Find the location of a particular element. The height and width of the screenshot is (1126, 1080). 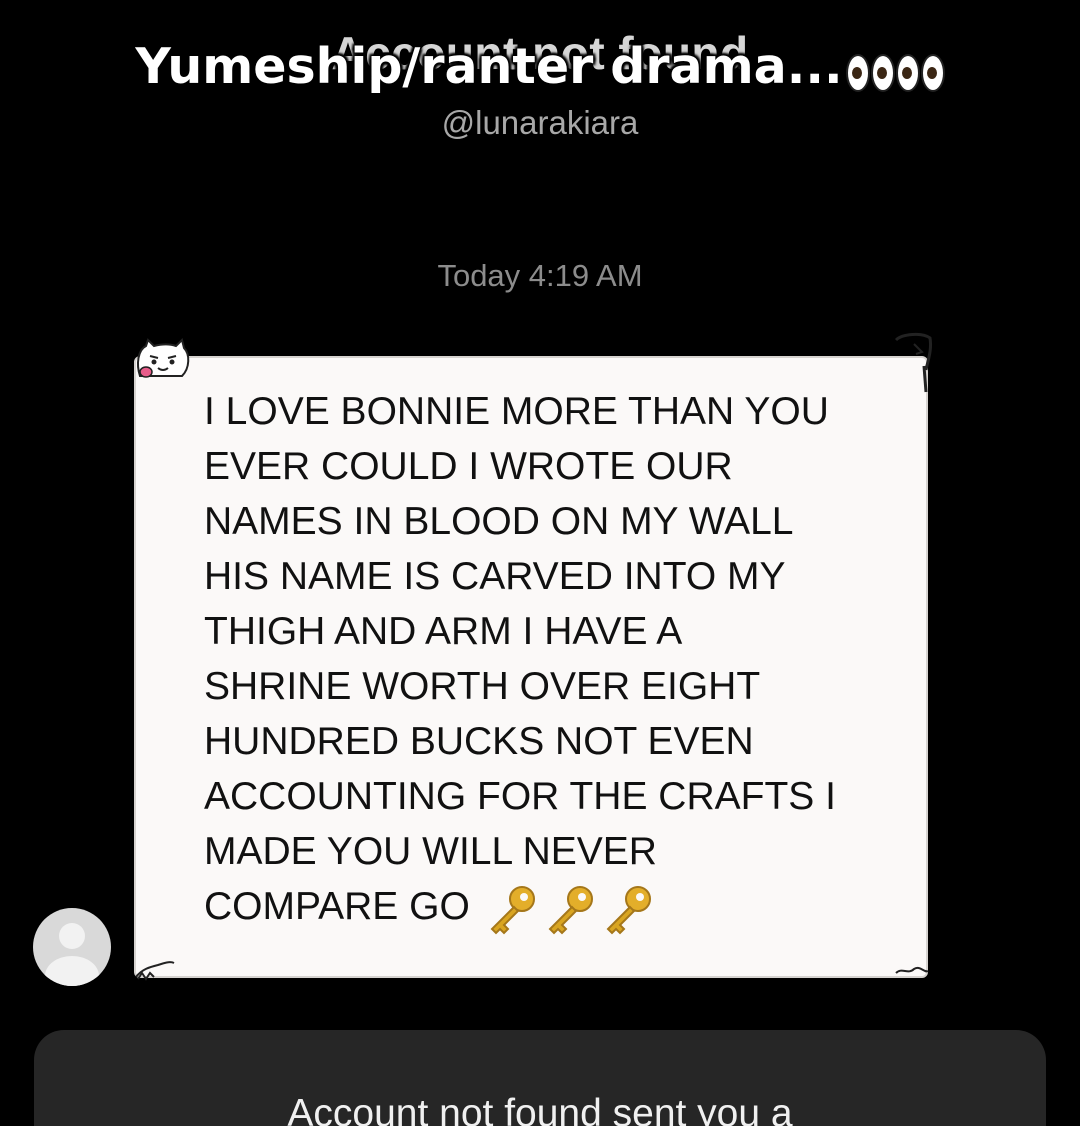

default-avatar-icon is located at coordinates (72, 936).